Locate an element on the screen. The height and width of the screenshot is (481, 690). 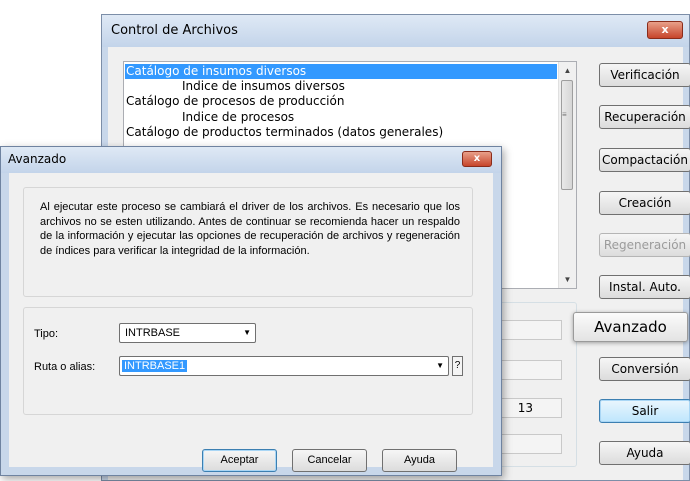
vertical-scrollbar: ▲ ≡ ▼ is located at coordinates (567, 175).